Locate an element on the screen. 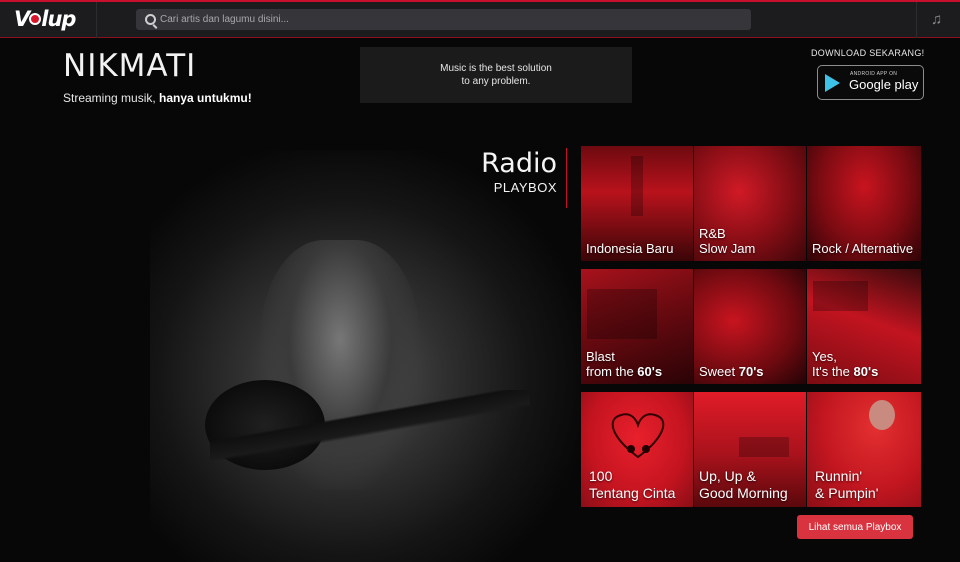  playbox-tile-100-tentang-cinta: 100 Tentang Cinta is located at coordinates (637, 449).